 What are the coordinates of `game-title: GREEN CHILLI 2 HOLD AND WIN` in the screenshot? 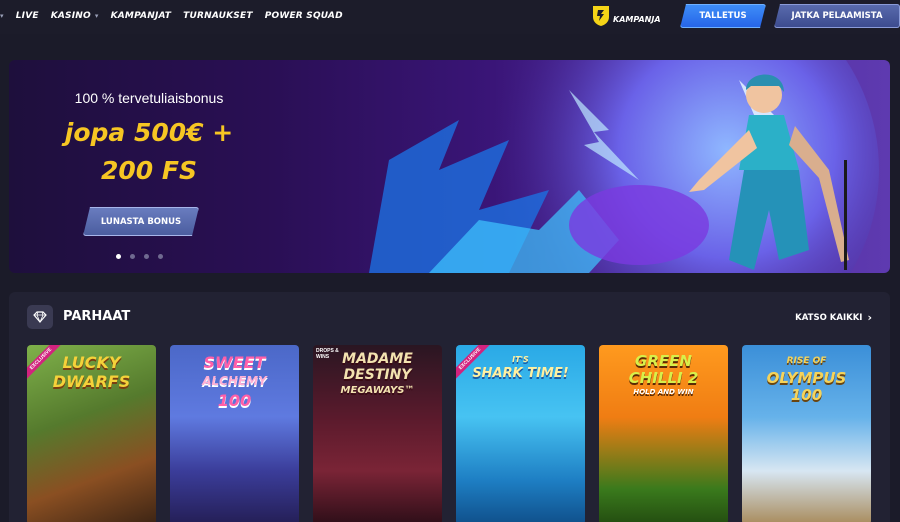 It's located at (663, 375).